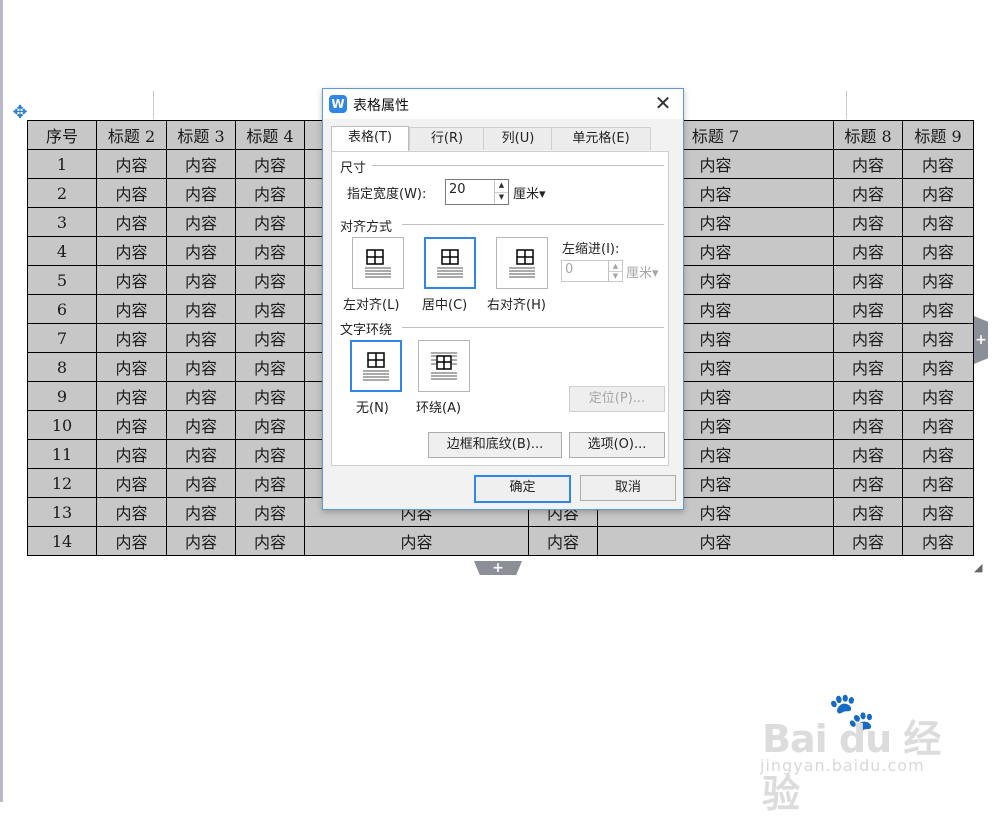  What do you see at coordinates (450, 263) in the screenshot?
I see `align-center-option` at bounding box center [450, 263].